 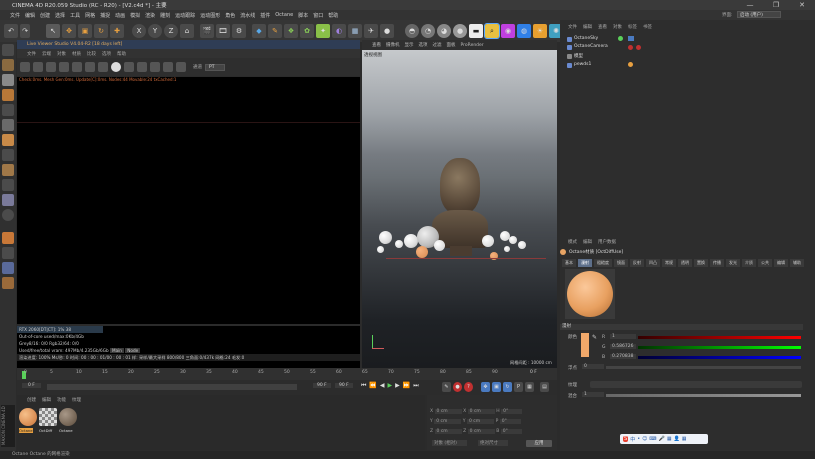 What do you see at coordinates (318, 15) in the screenshot?
I see `menu-window: 窗口` at bounding box center [318, 15].